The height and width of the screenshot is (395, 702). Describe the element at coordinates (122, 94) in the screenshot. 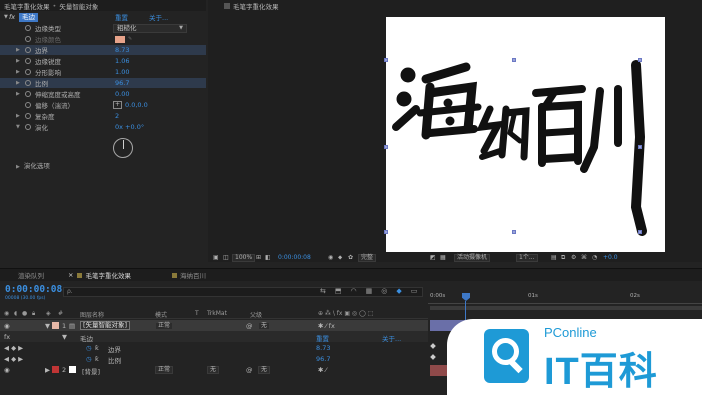

I see `prop-value: 0.00` at that location.